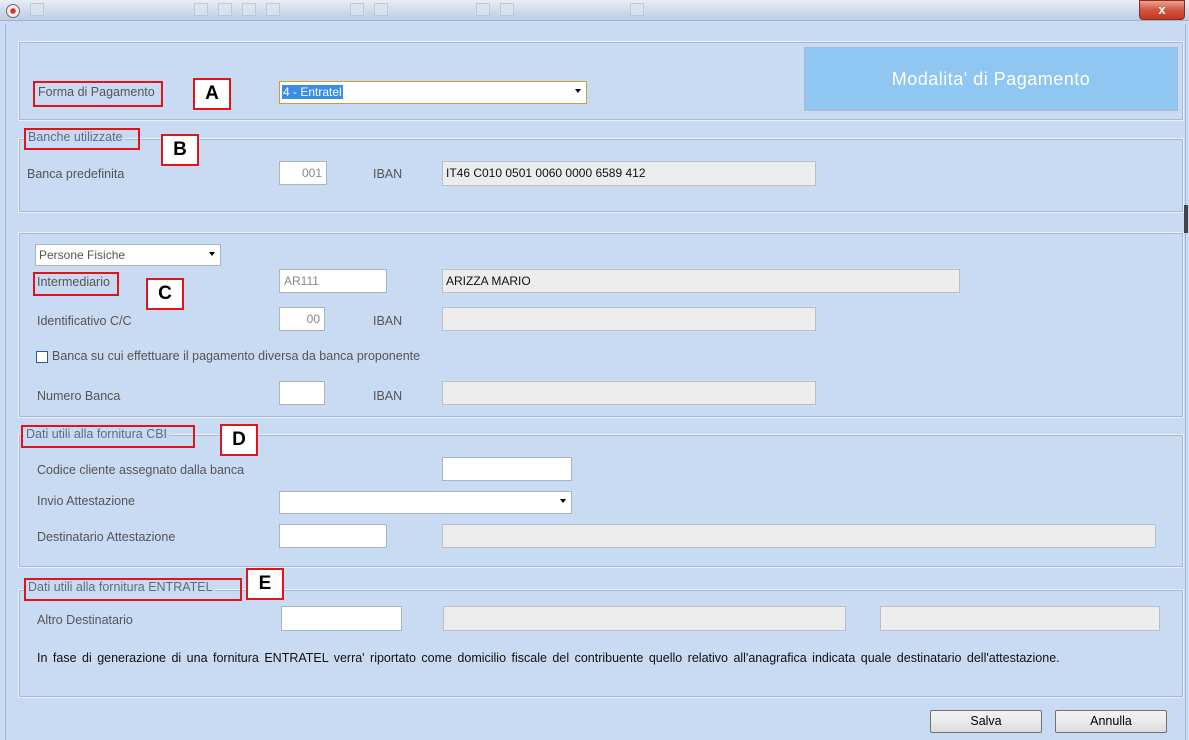  I want to click on default-bank-label: Banca predefinita, so click(76, 174).